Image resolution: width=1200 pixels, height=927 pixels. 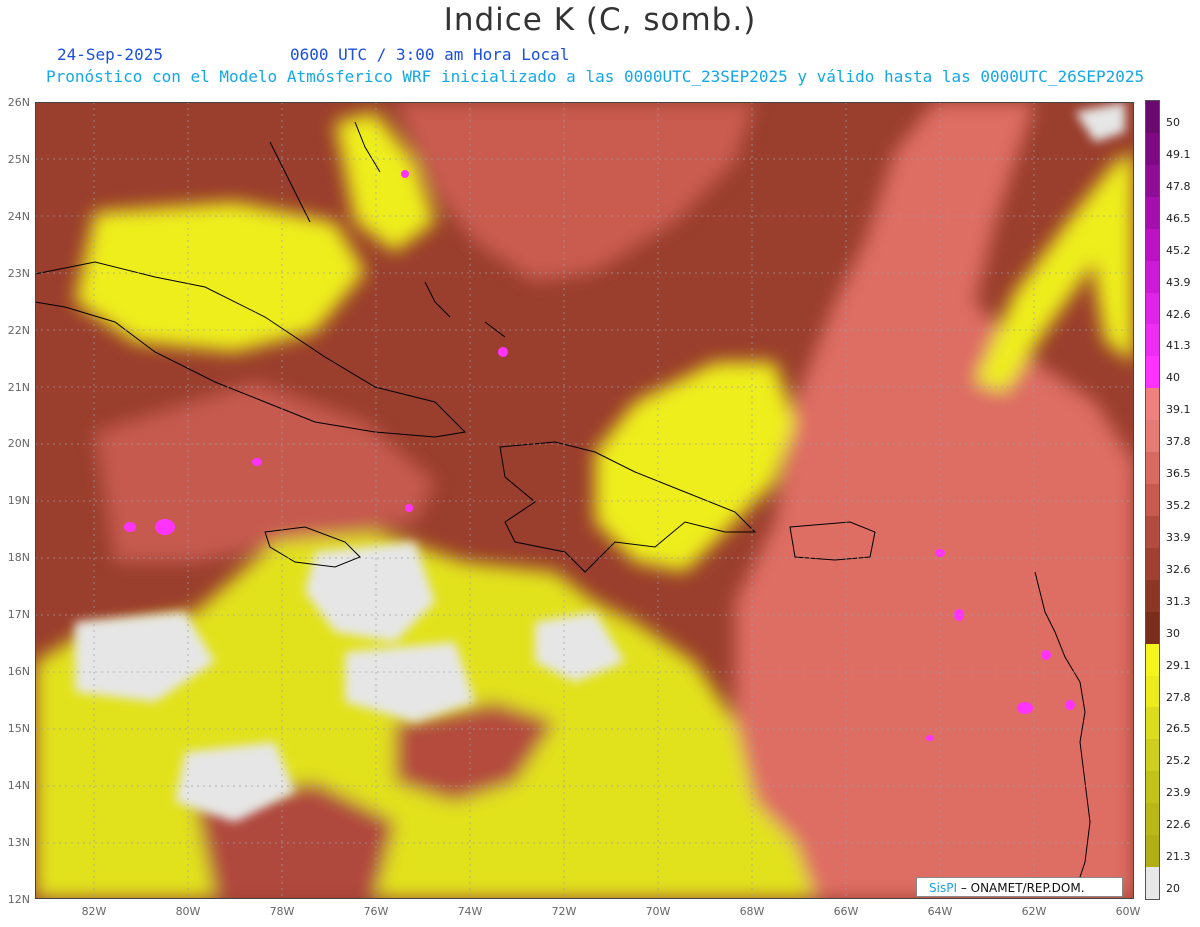 What do you see at coordinates (110, 54) in the screenshot?
I see `valid-date: 24-Sep-2025` at bounding box center [110, 54].